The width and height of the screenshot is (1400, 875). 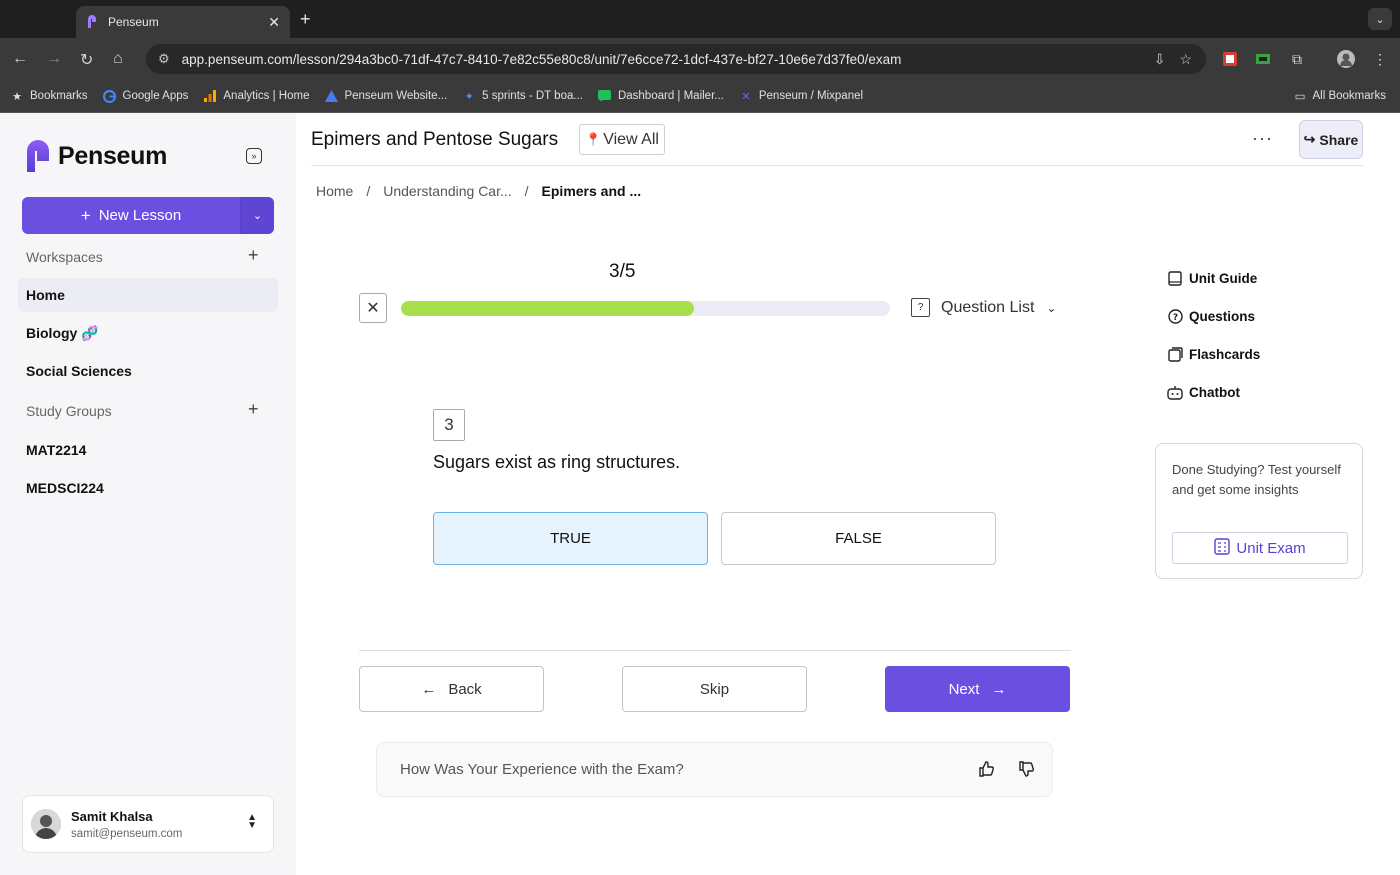 I want to click on user-profile-menu: Samit Khalsa samit@penseum.com ▲ ▼, so click(x=148, y=824).